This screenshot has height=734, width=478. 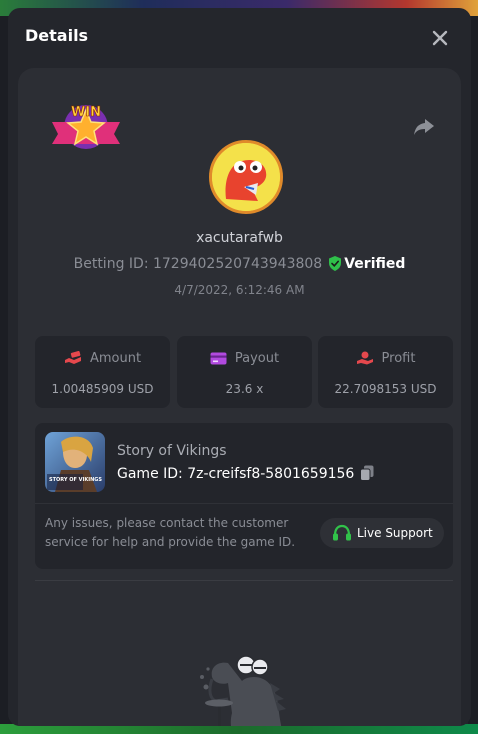 I want to click on stat-profit-value: 22.7098153 USD, so click(x=385, y=389).